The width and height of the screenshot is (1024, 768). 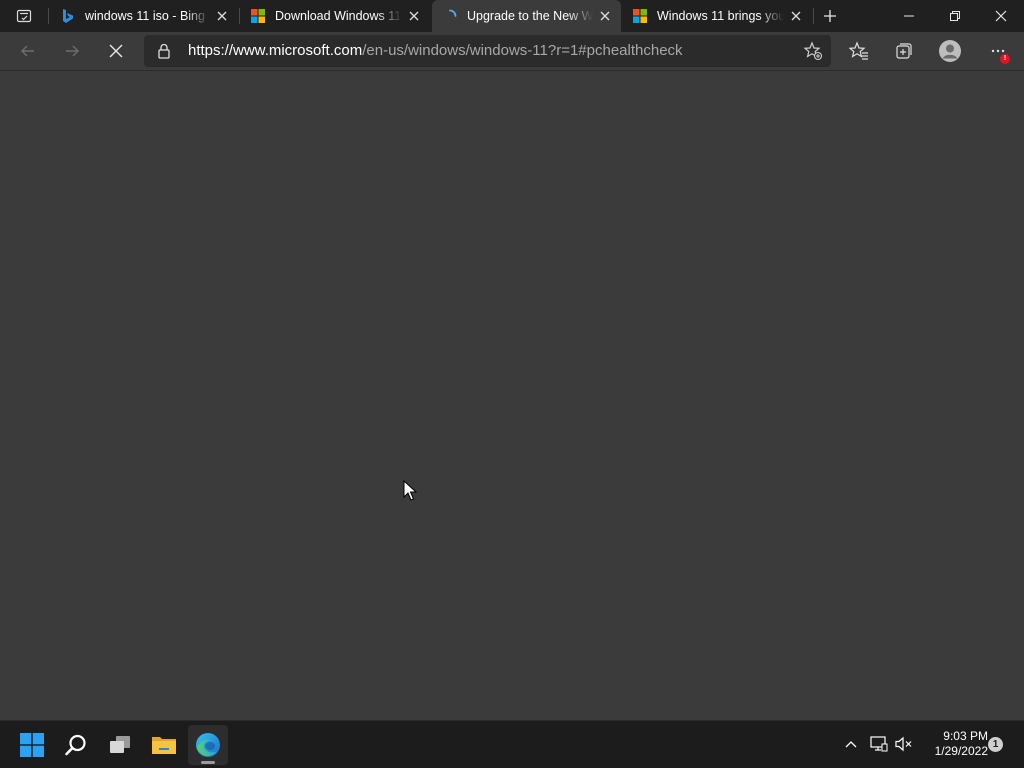 I want to click on tab-title: windows 11 iso - Bing, so click(x=145, y=16).